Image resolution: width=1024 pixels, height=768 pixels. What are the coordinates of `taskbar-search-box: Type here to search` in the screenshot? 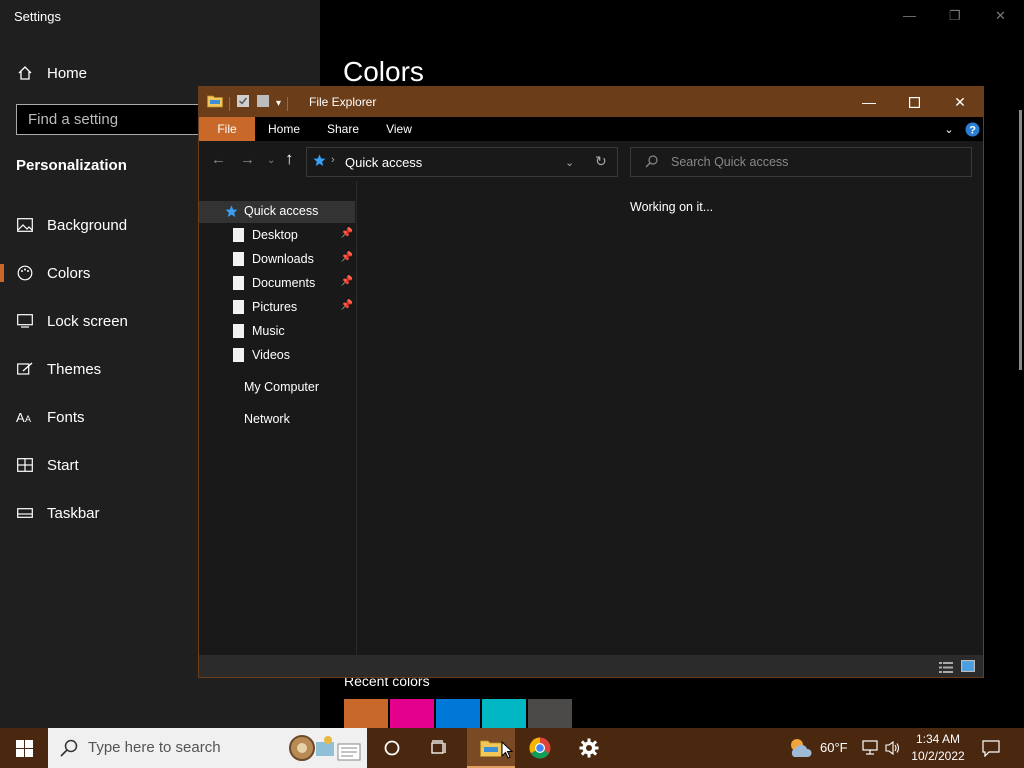 It's located at (207, 748).